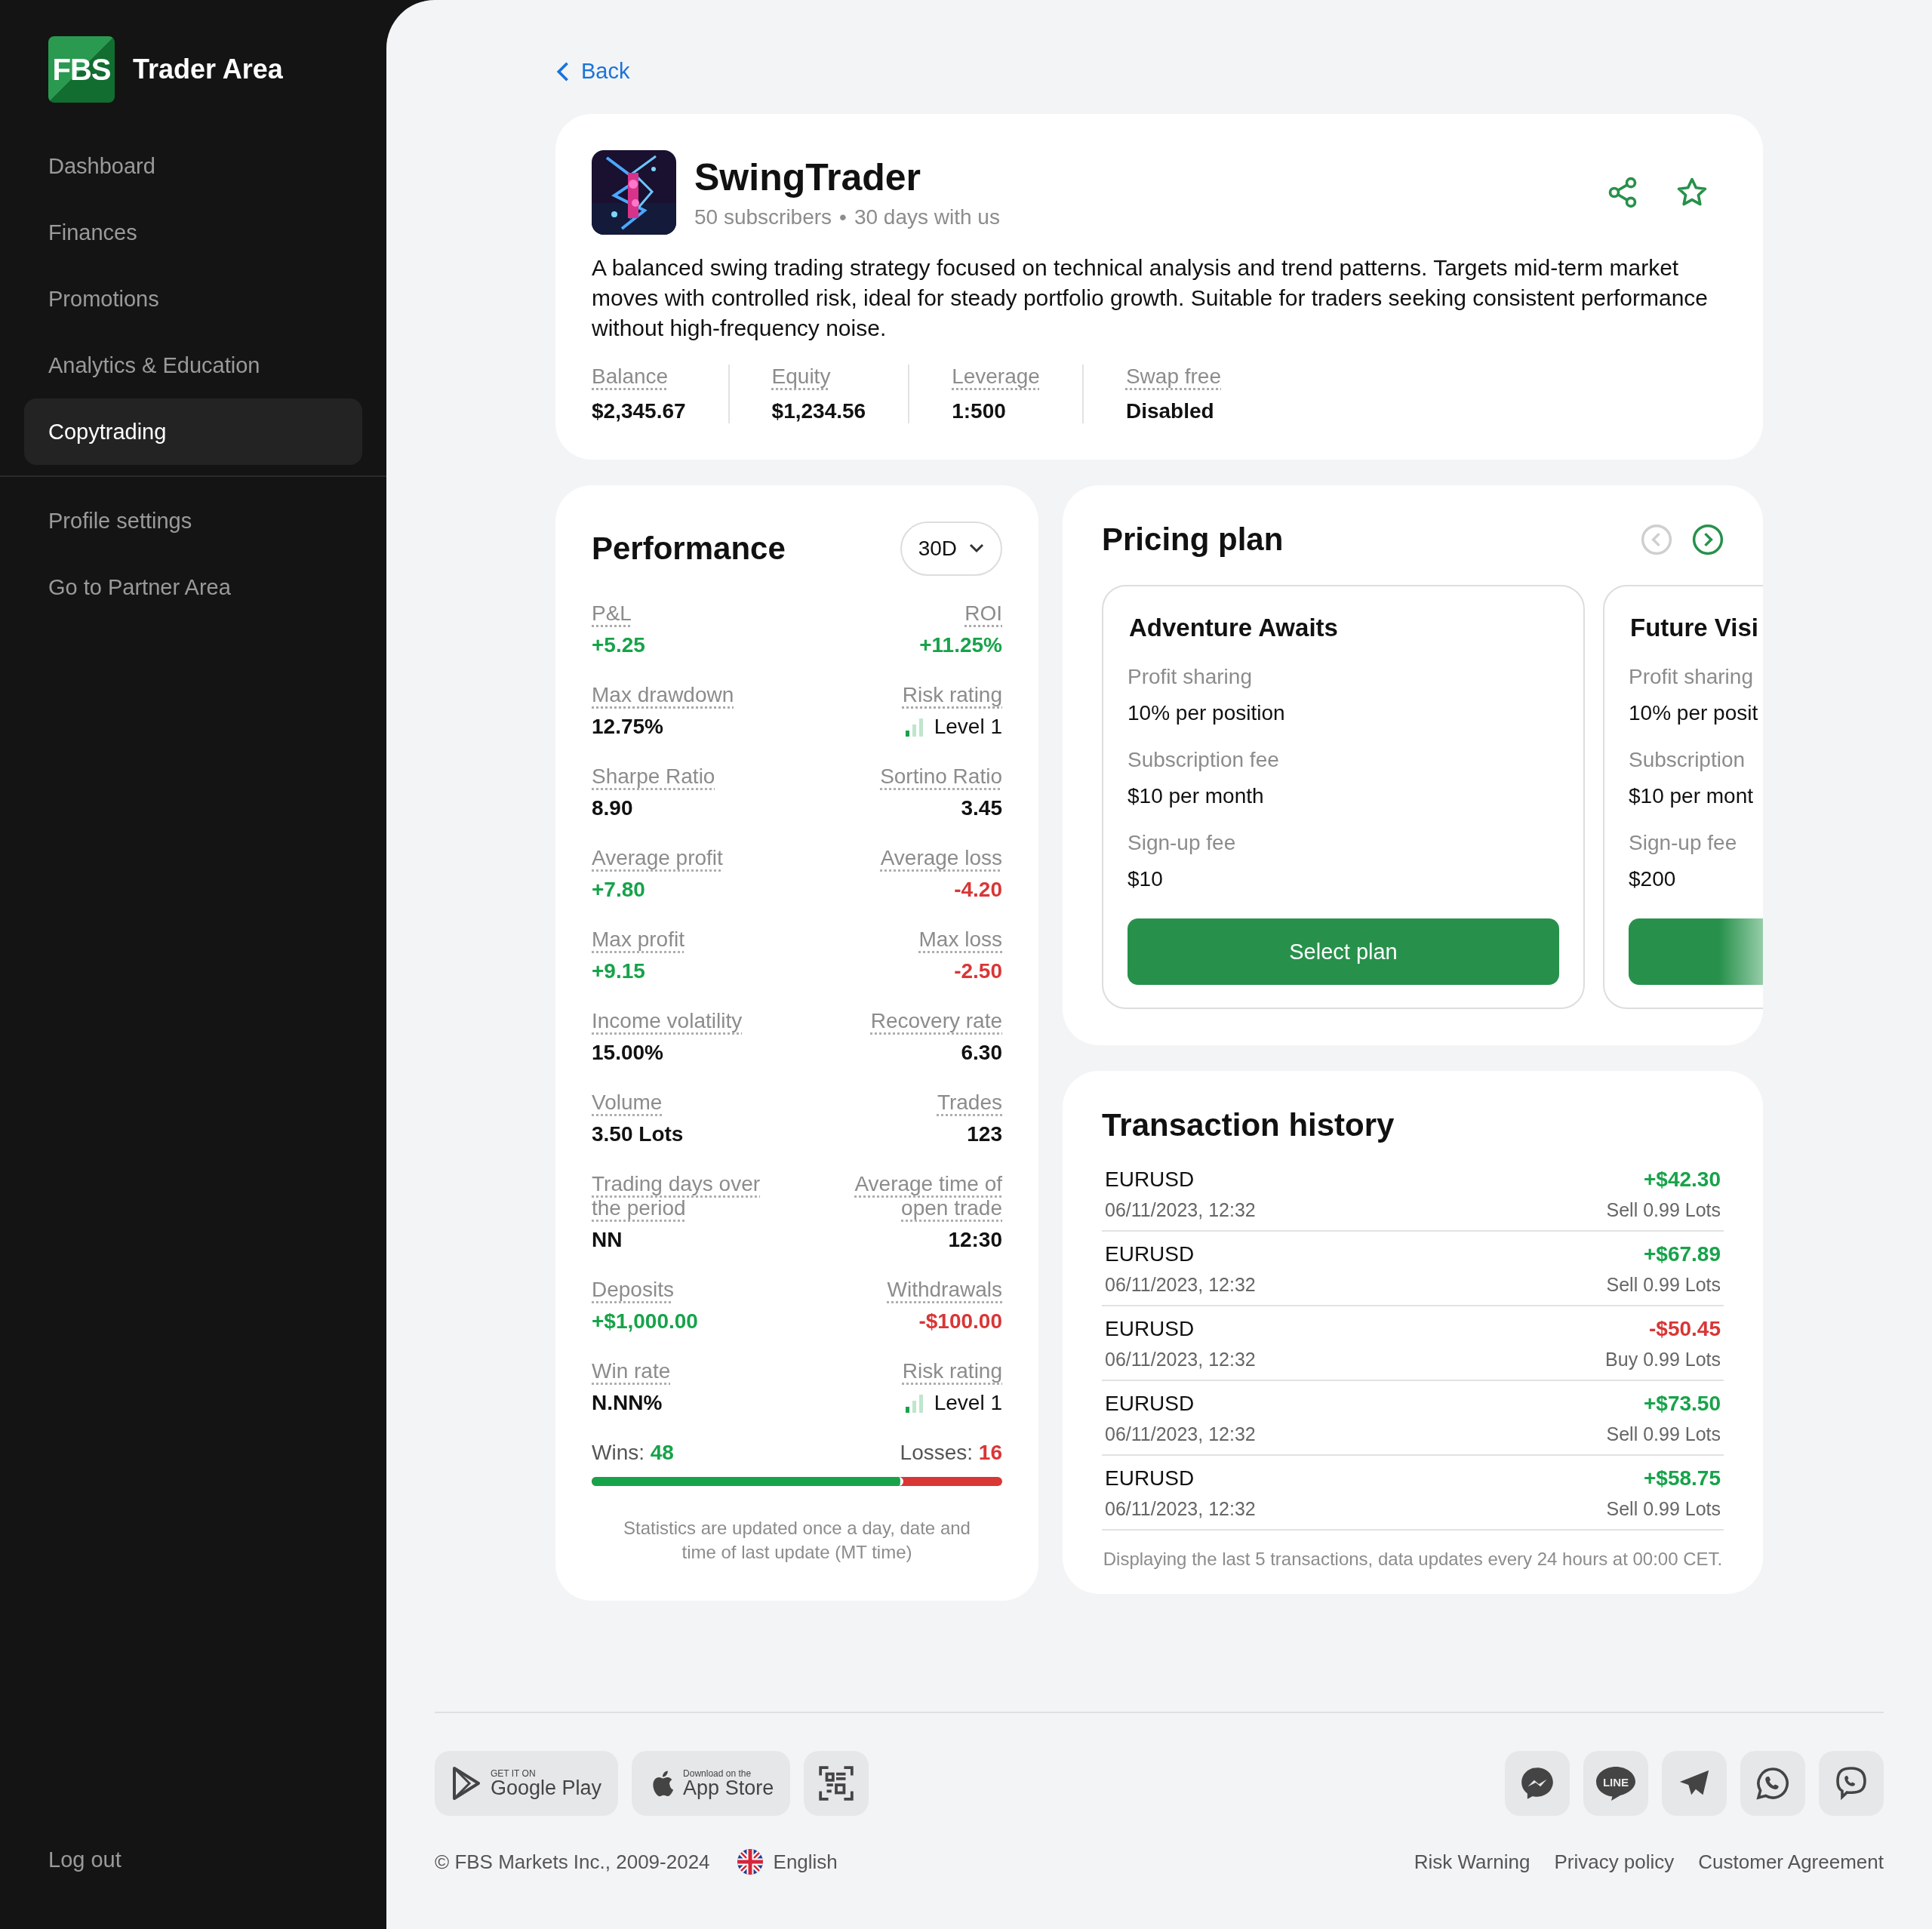  Describe the element at coordinates (1656, 539) in the screenshot. I see `chevron-left-icon` at that location.